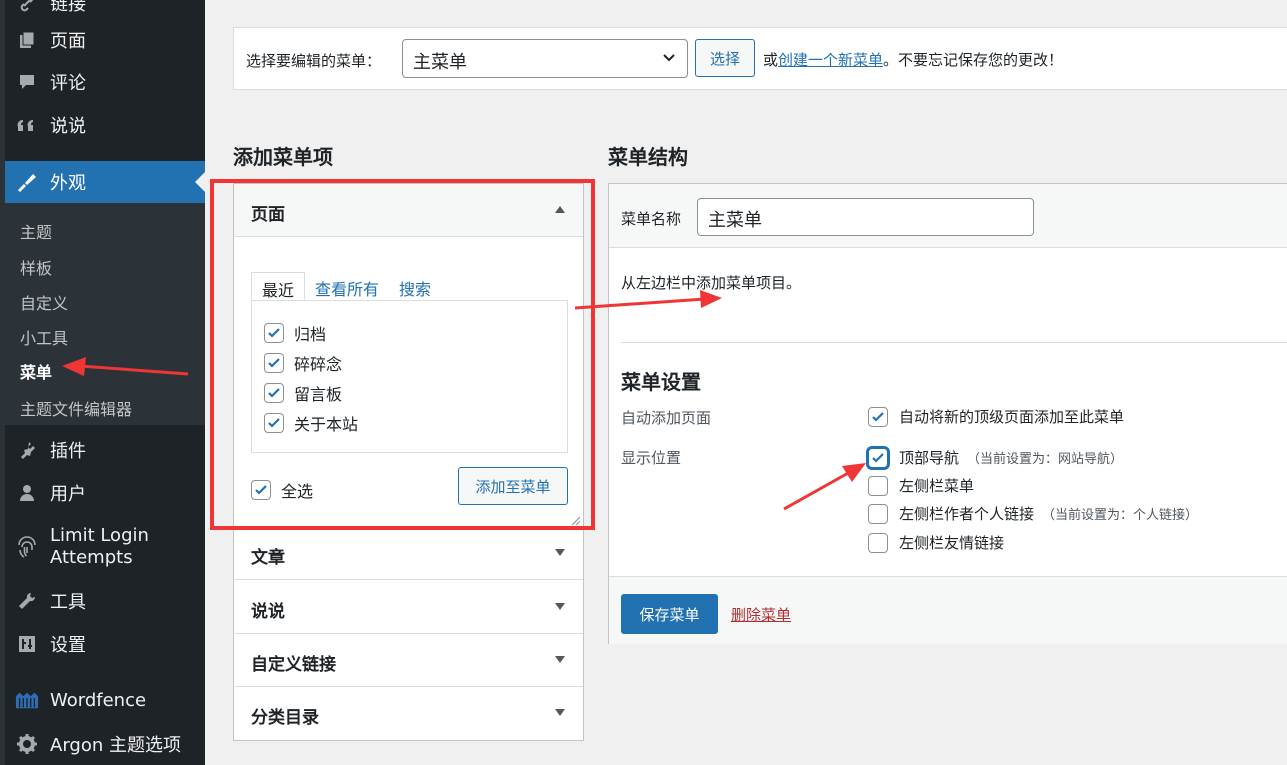  What do you see at coordinates (27, 493) in the screenshot?
I see `user-icon` at bounding box center [27, 493].